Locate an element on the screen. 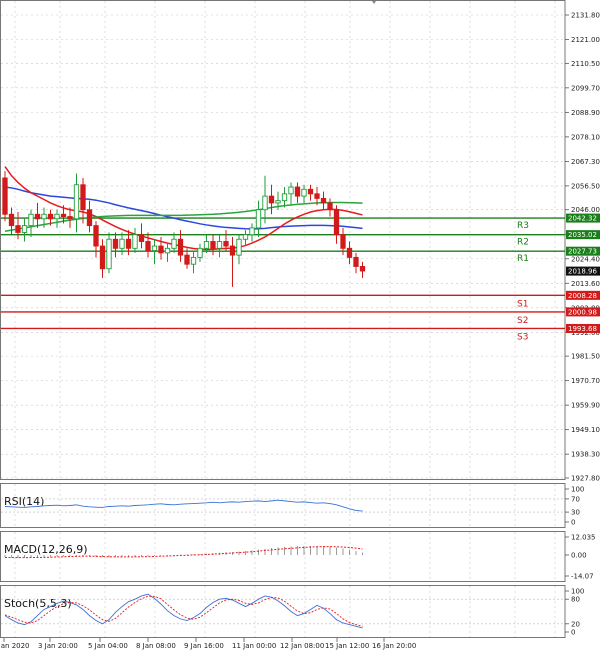 The height and width of the screenshot is (657, 600). pivot-price-label: 2027.73 is located at coordinates (582, 252).